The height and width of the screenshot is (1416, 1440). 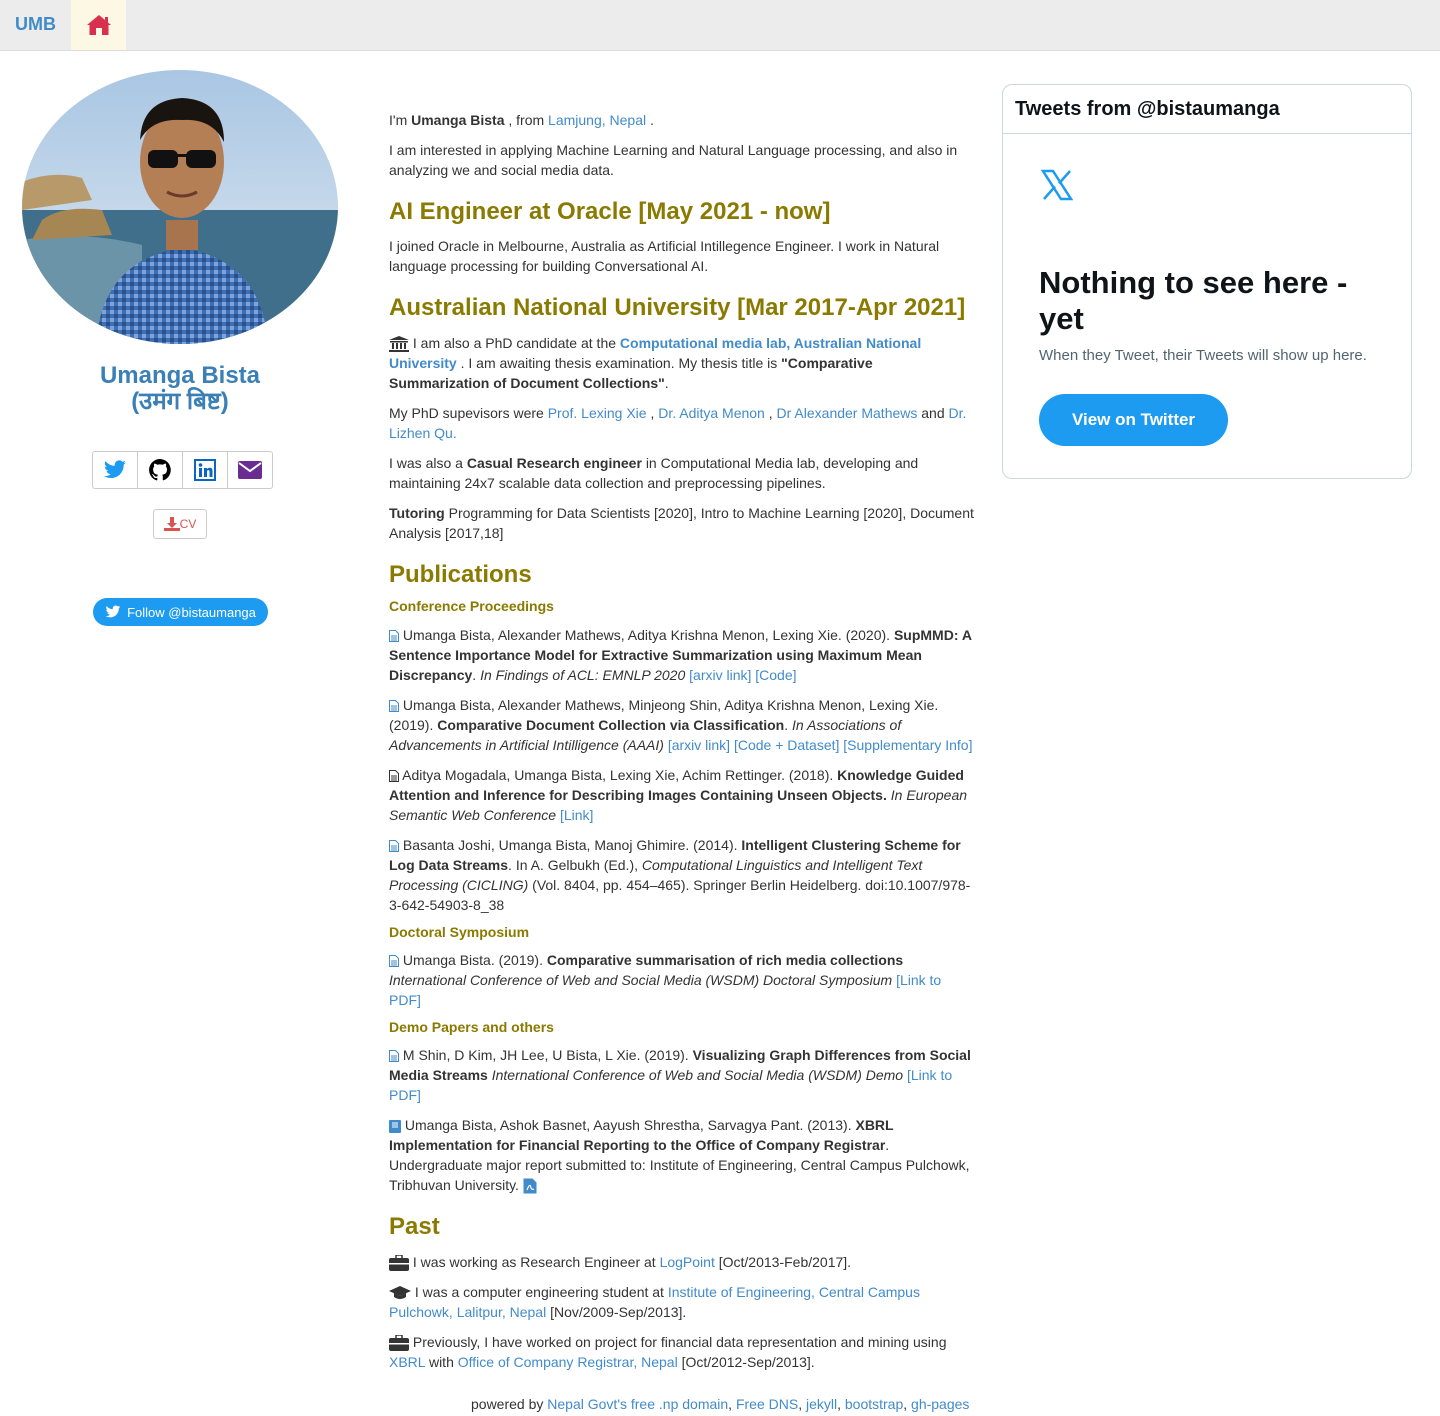 What do you see at coordinates (576, 815) in the screenshot?
I see `pub-link: [Link]` at bounding box center [576, 815].